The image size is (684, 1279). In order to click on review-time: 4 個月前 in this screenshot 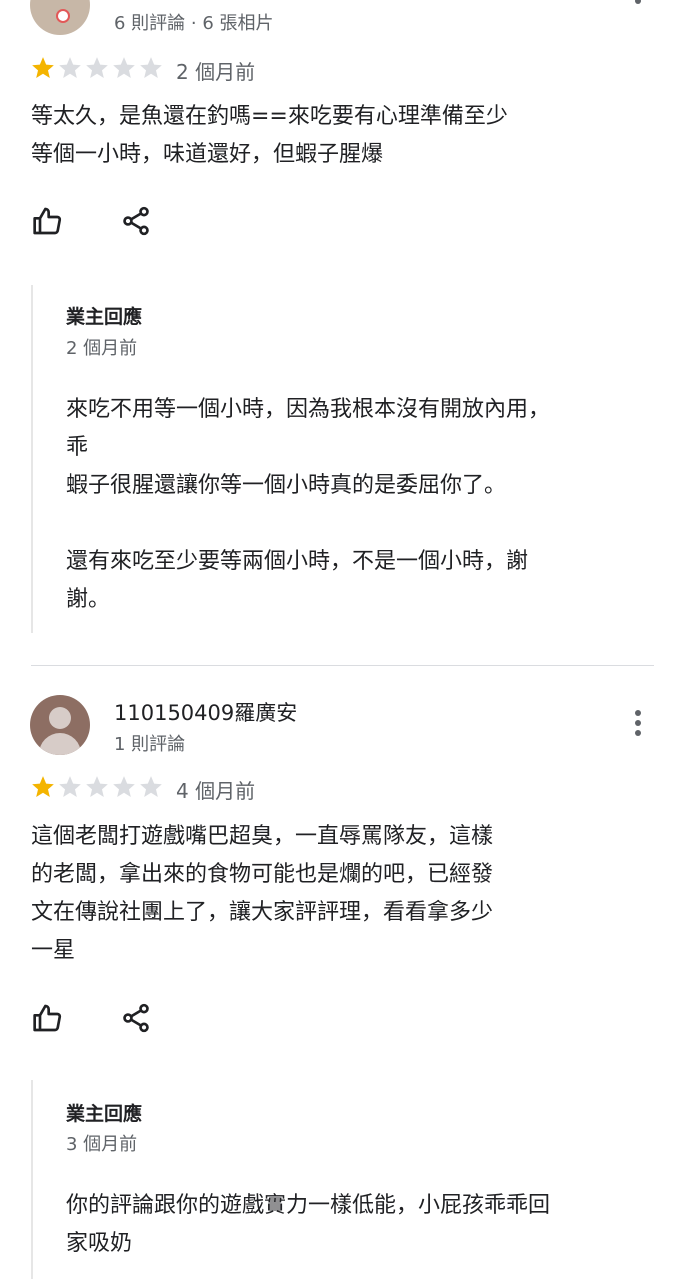, I will do `click(216, 791)`.